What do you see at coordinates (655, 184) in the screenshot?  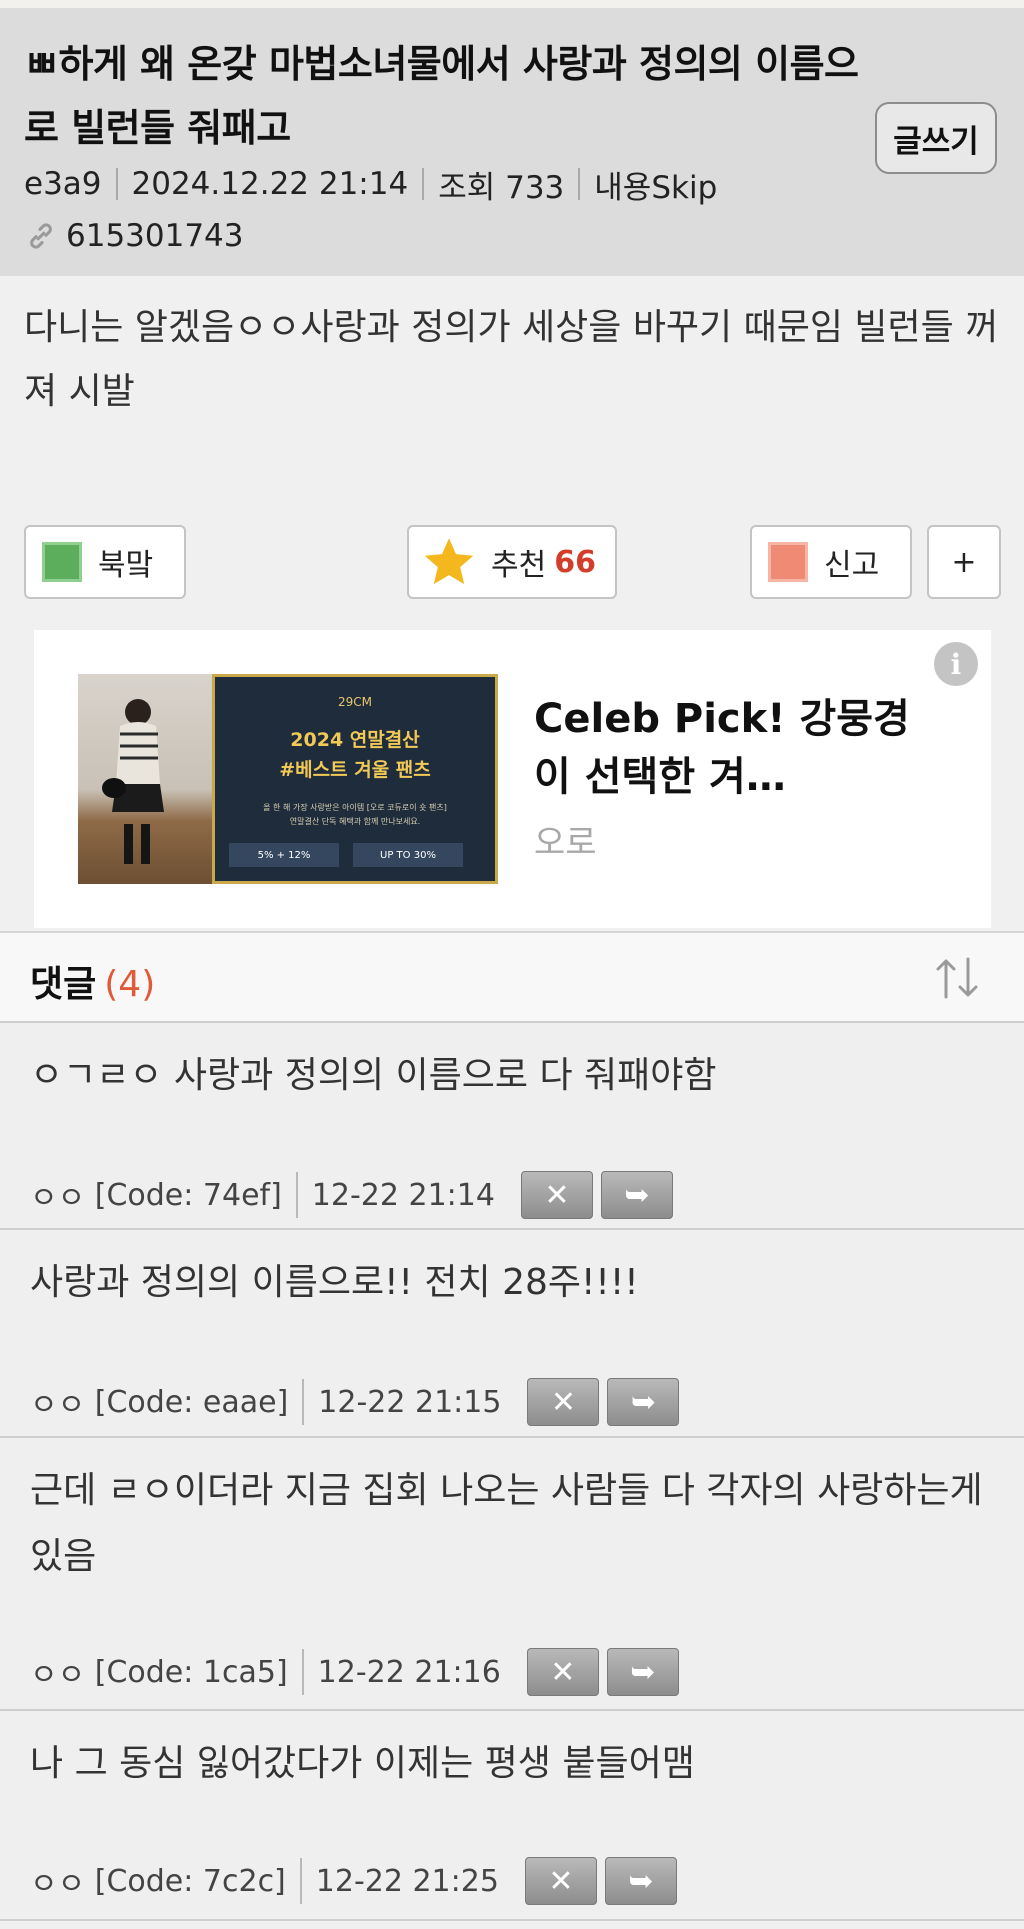 I see `skip-content-link: 내용Skip` at bounding box center [655, 184].